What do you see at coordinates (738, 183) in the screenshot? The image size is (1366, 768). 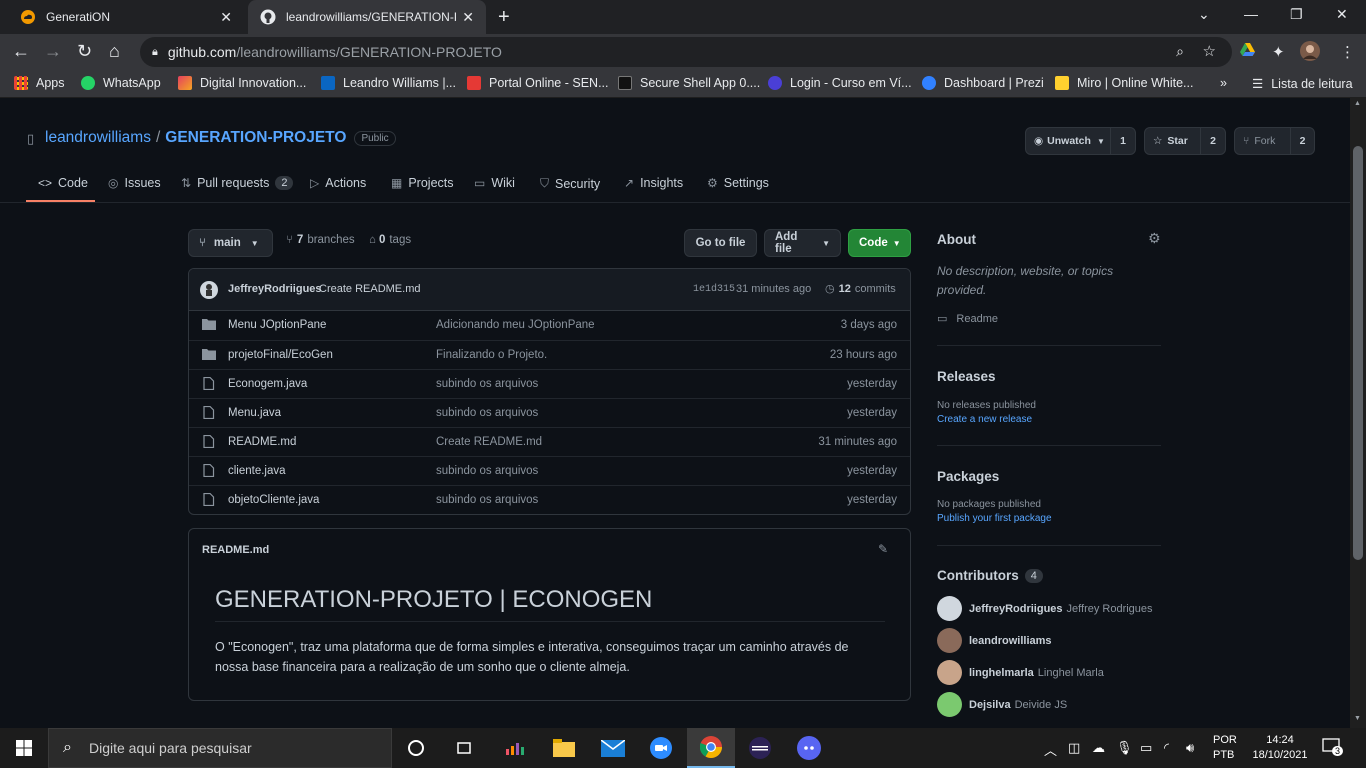 I see `tab-settings: ⚙ Settings` at bounding box center [738, 183].